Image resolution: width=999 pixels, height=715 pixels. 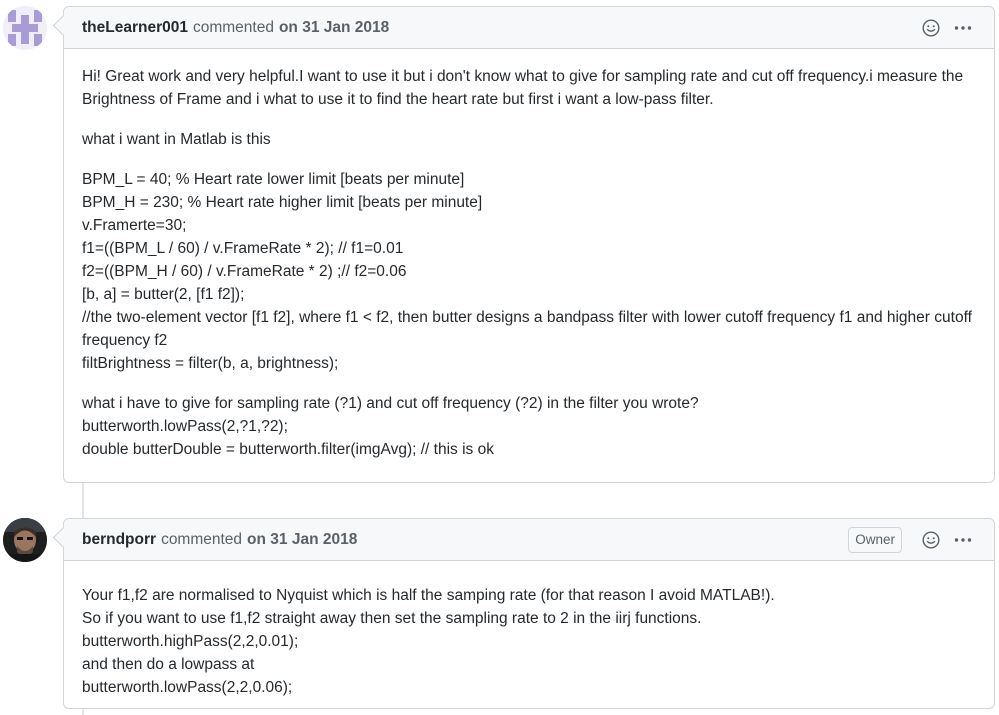 What do you see at coordinates (185, 426) in the screenshot?
I see `comment-text: butterworth.lowPass(2,?1,?2);` at bounding box center [185, 426].